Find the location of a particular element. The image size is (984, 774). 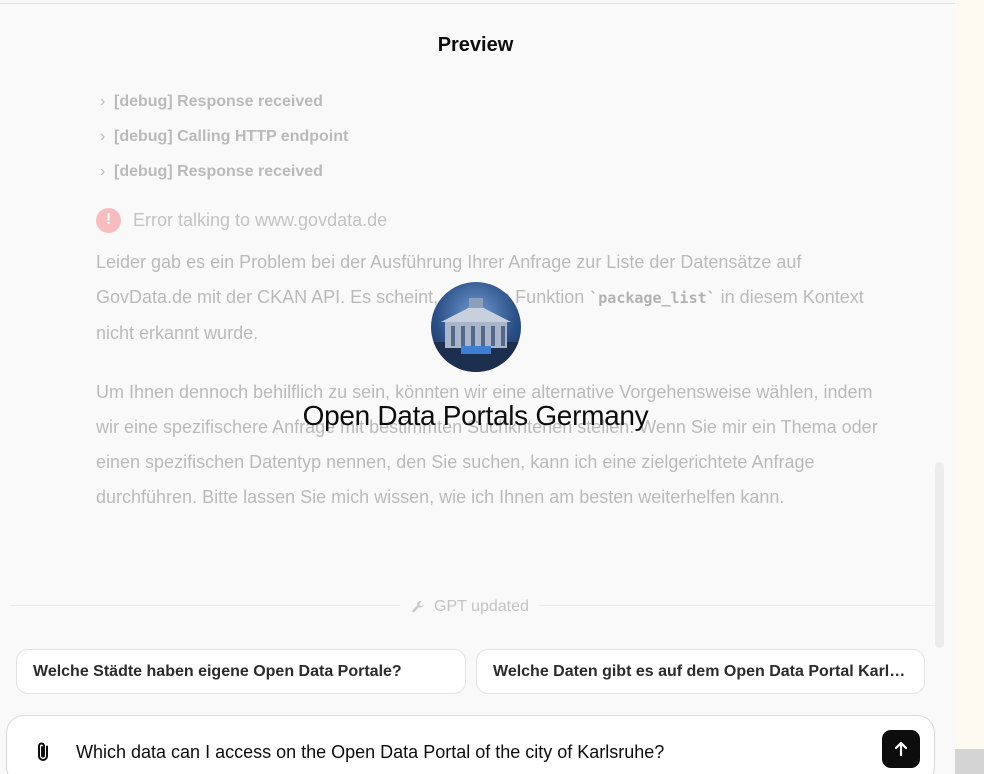

gpt-name: Open Data Portals Germany is located at coordinates (475, 415).